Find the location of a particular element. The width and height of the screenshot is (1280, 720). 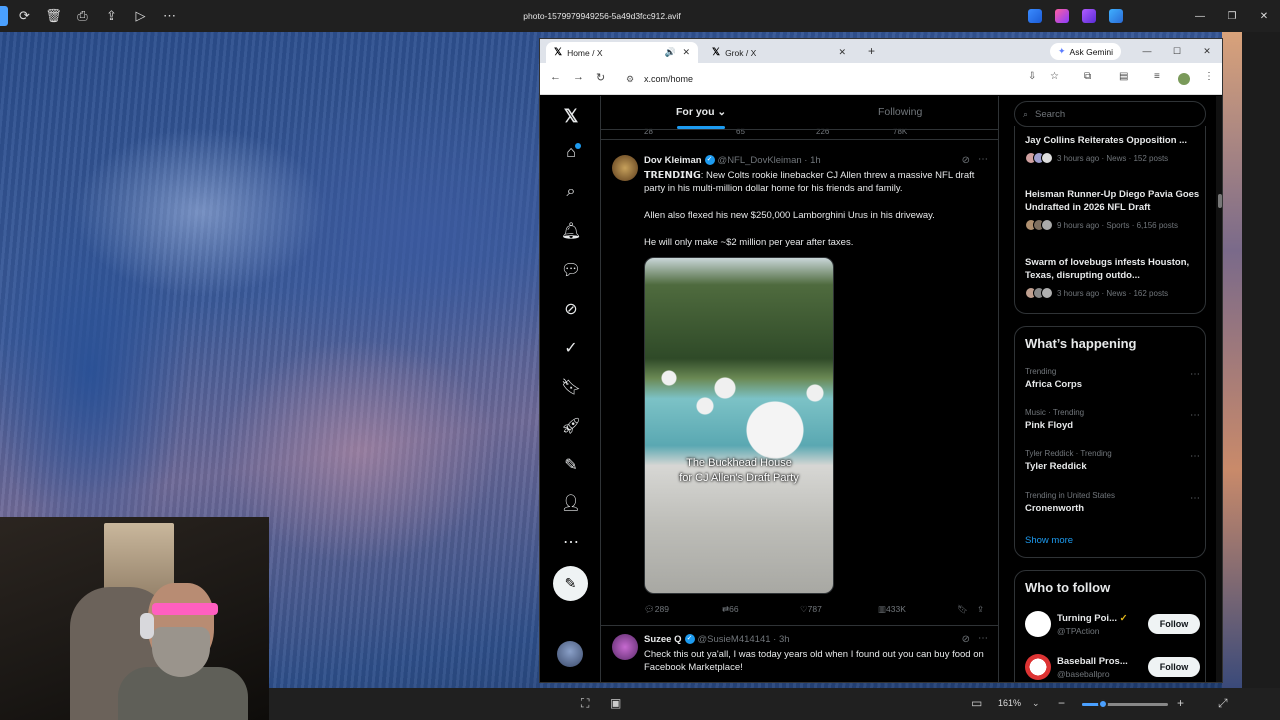

suggestion-handle: @baseballpro is located at coordinates (1083, 674).